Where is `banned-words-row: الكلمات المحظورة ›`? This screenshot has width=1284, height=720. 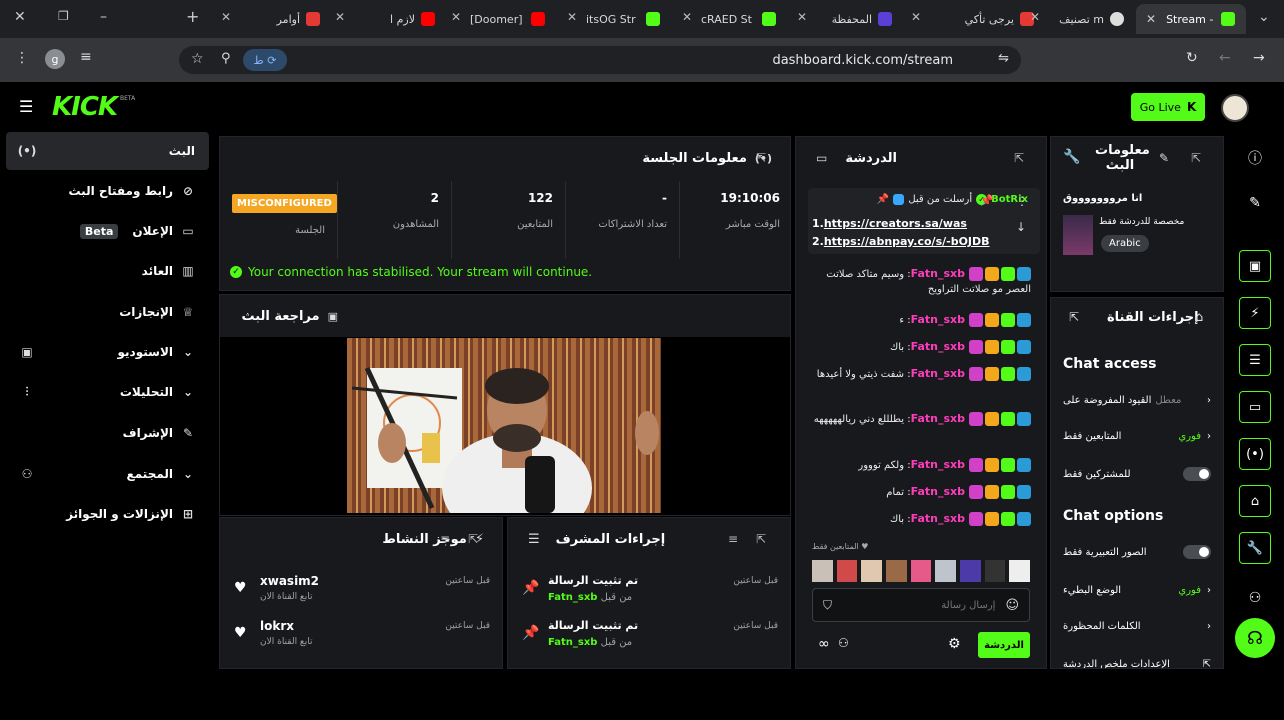 banned-words-row: الكلمات المحظورة › is located at coordinates (1137, 626).